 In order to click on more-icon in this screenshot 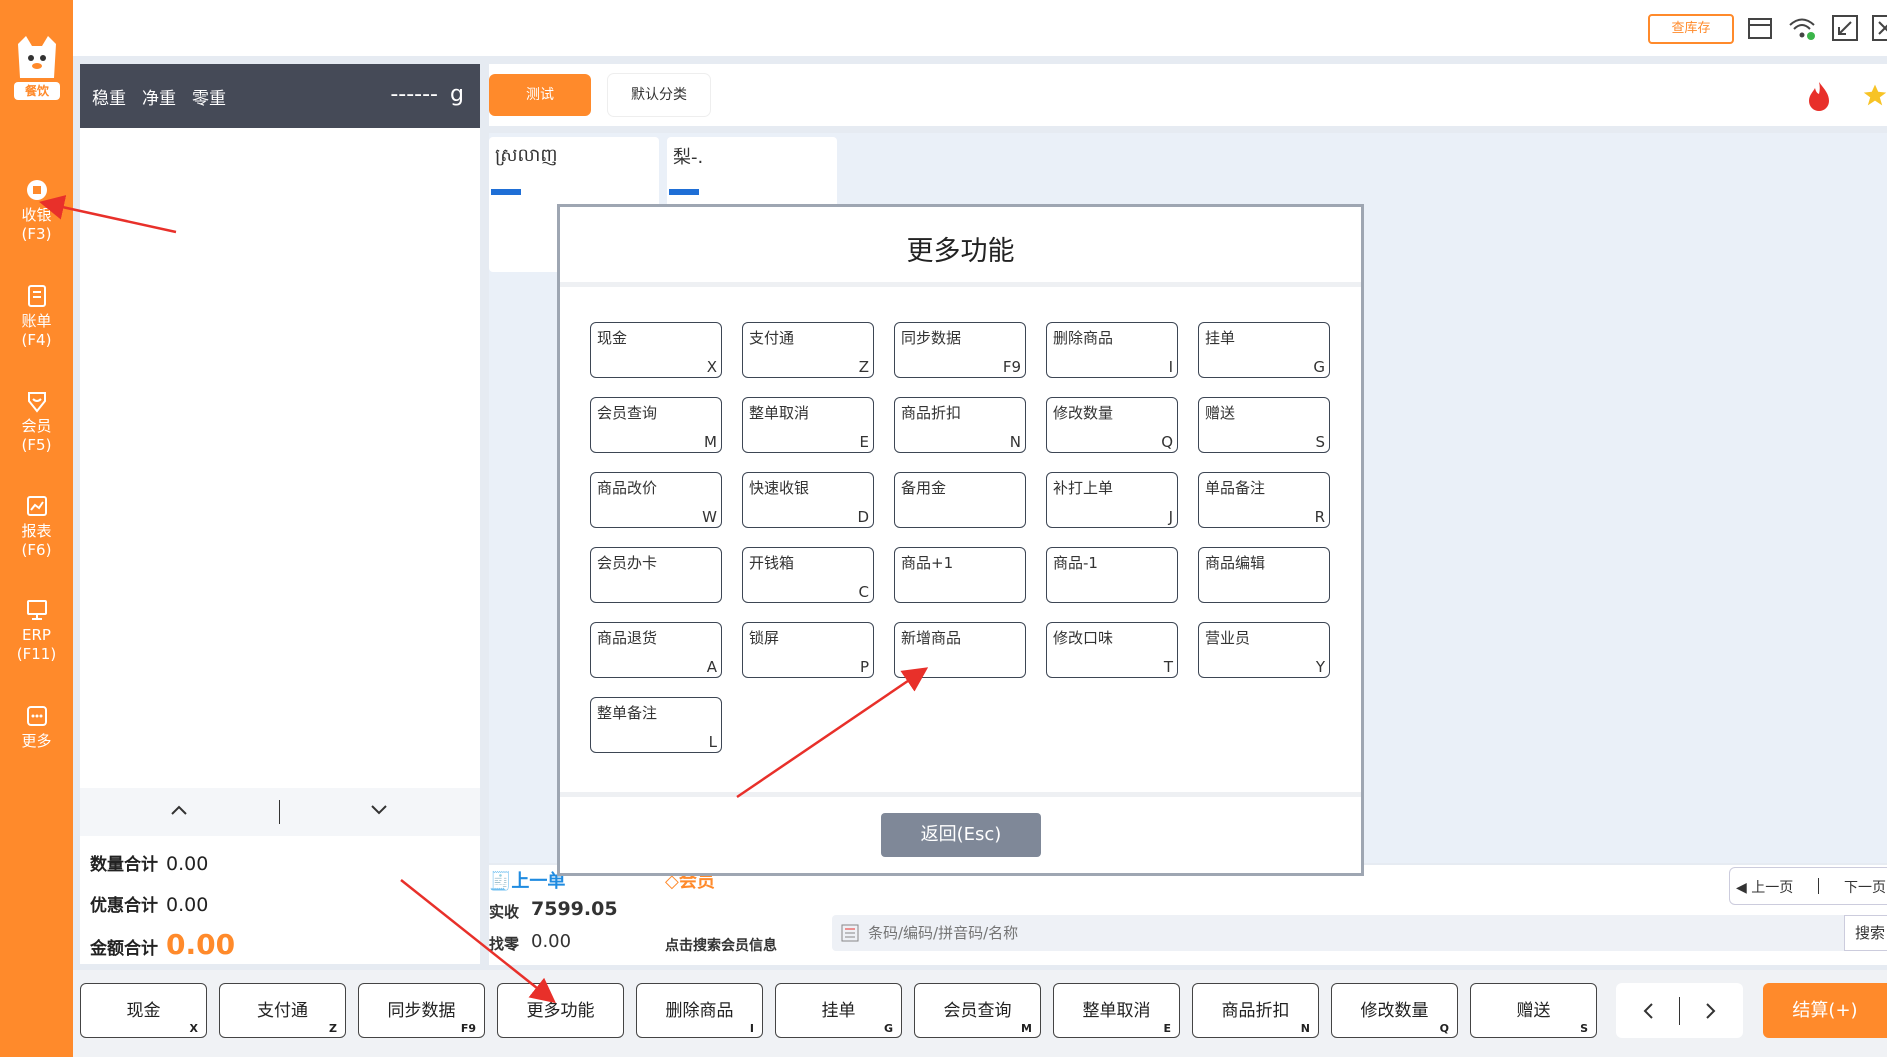, I will do `click(36, 716)`.